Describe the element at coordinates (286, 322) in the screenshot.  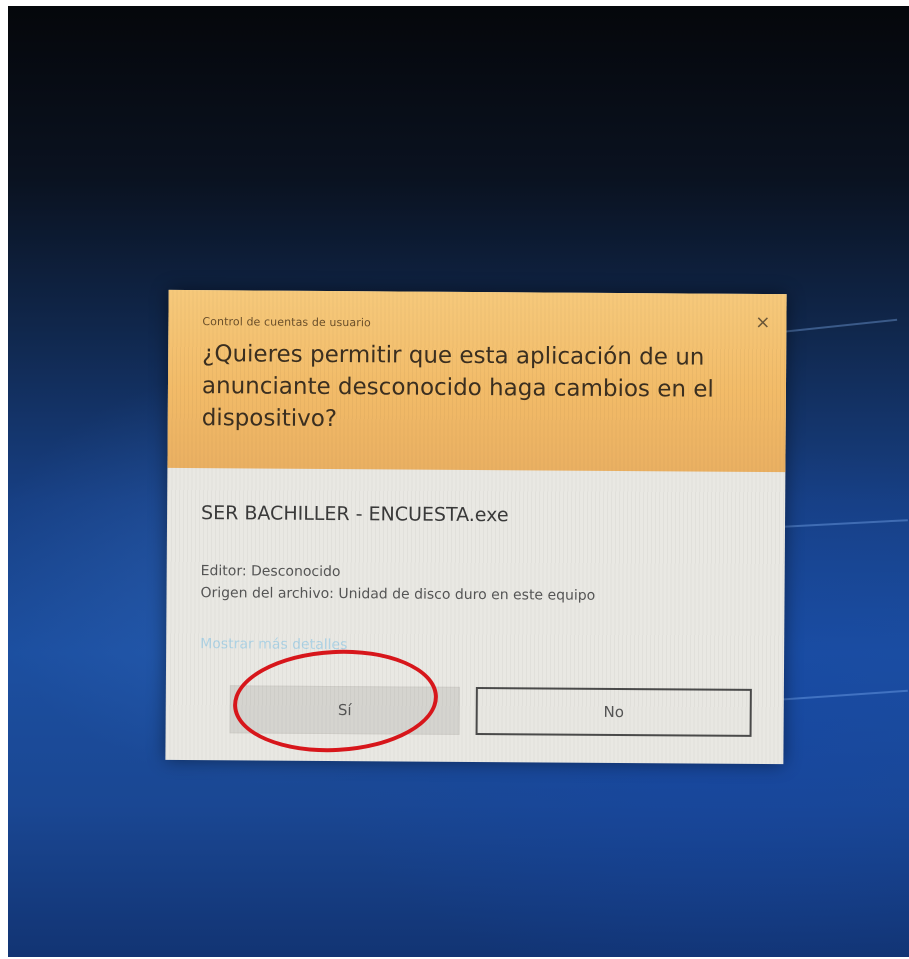
I see `dialog-caption: Control de cuentas de usuario` at that location.